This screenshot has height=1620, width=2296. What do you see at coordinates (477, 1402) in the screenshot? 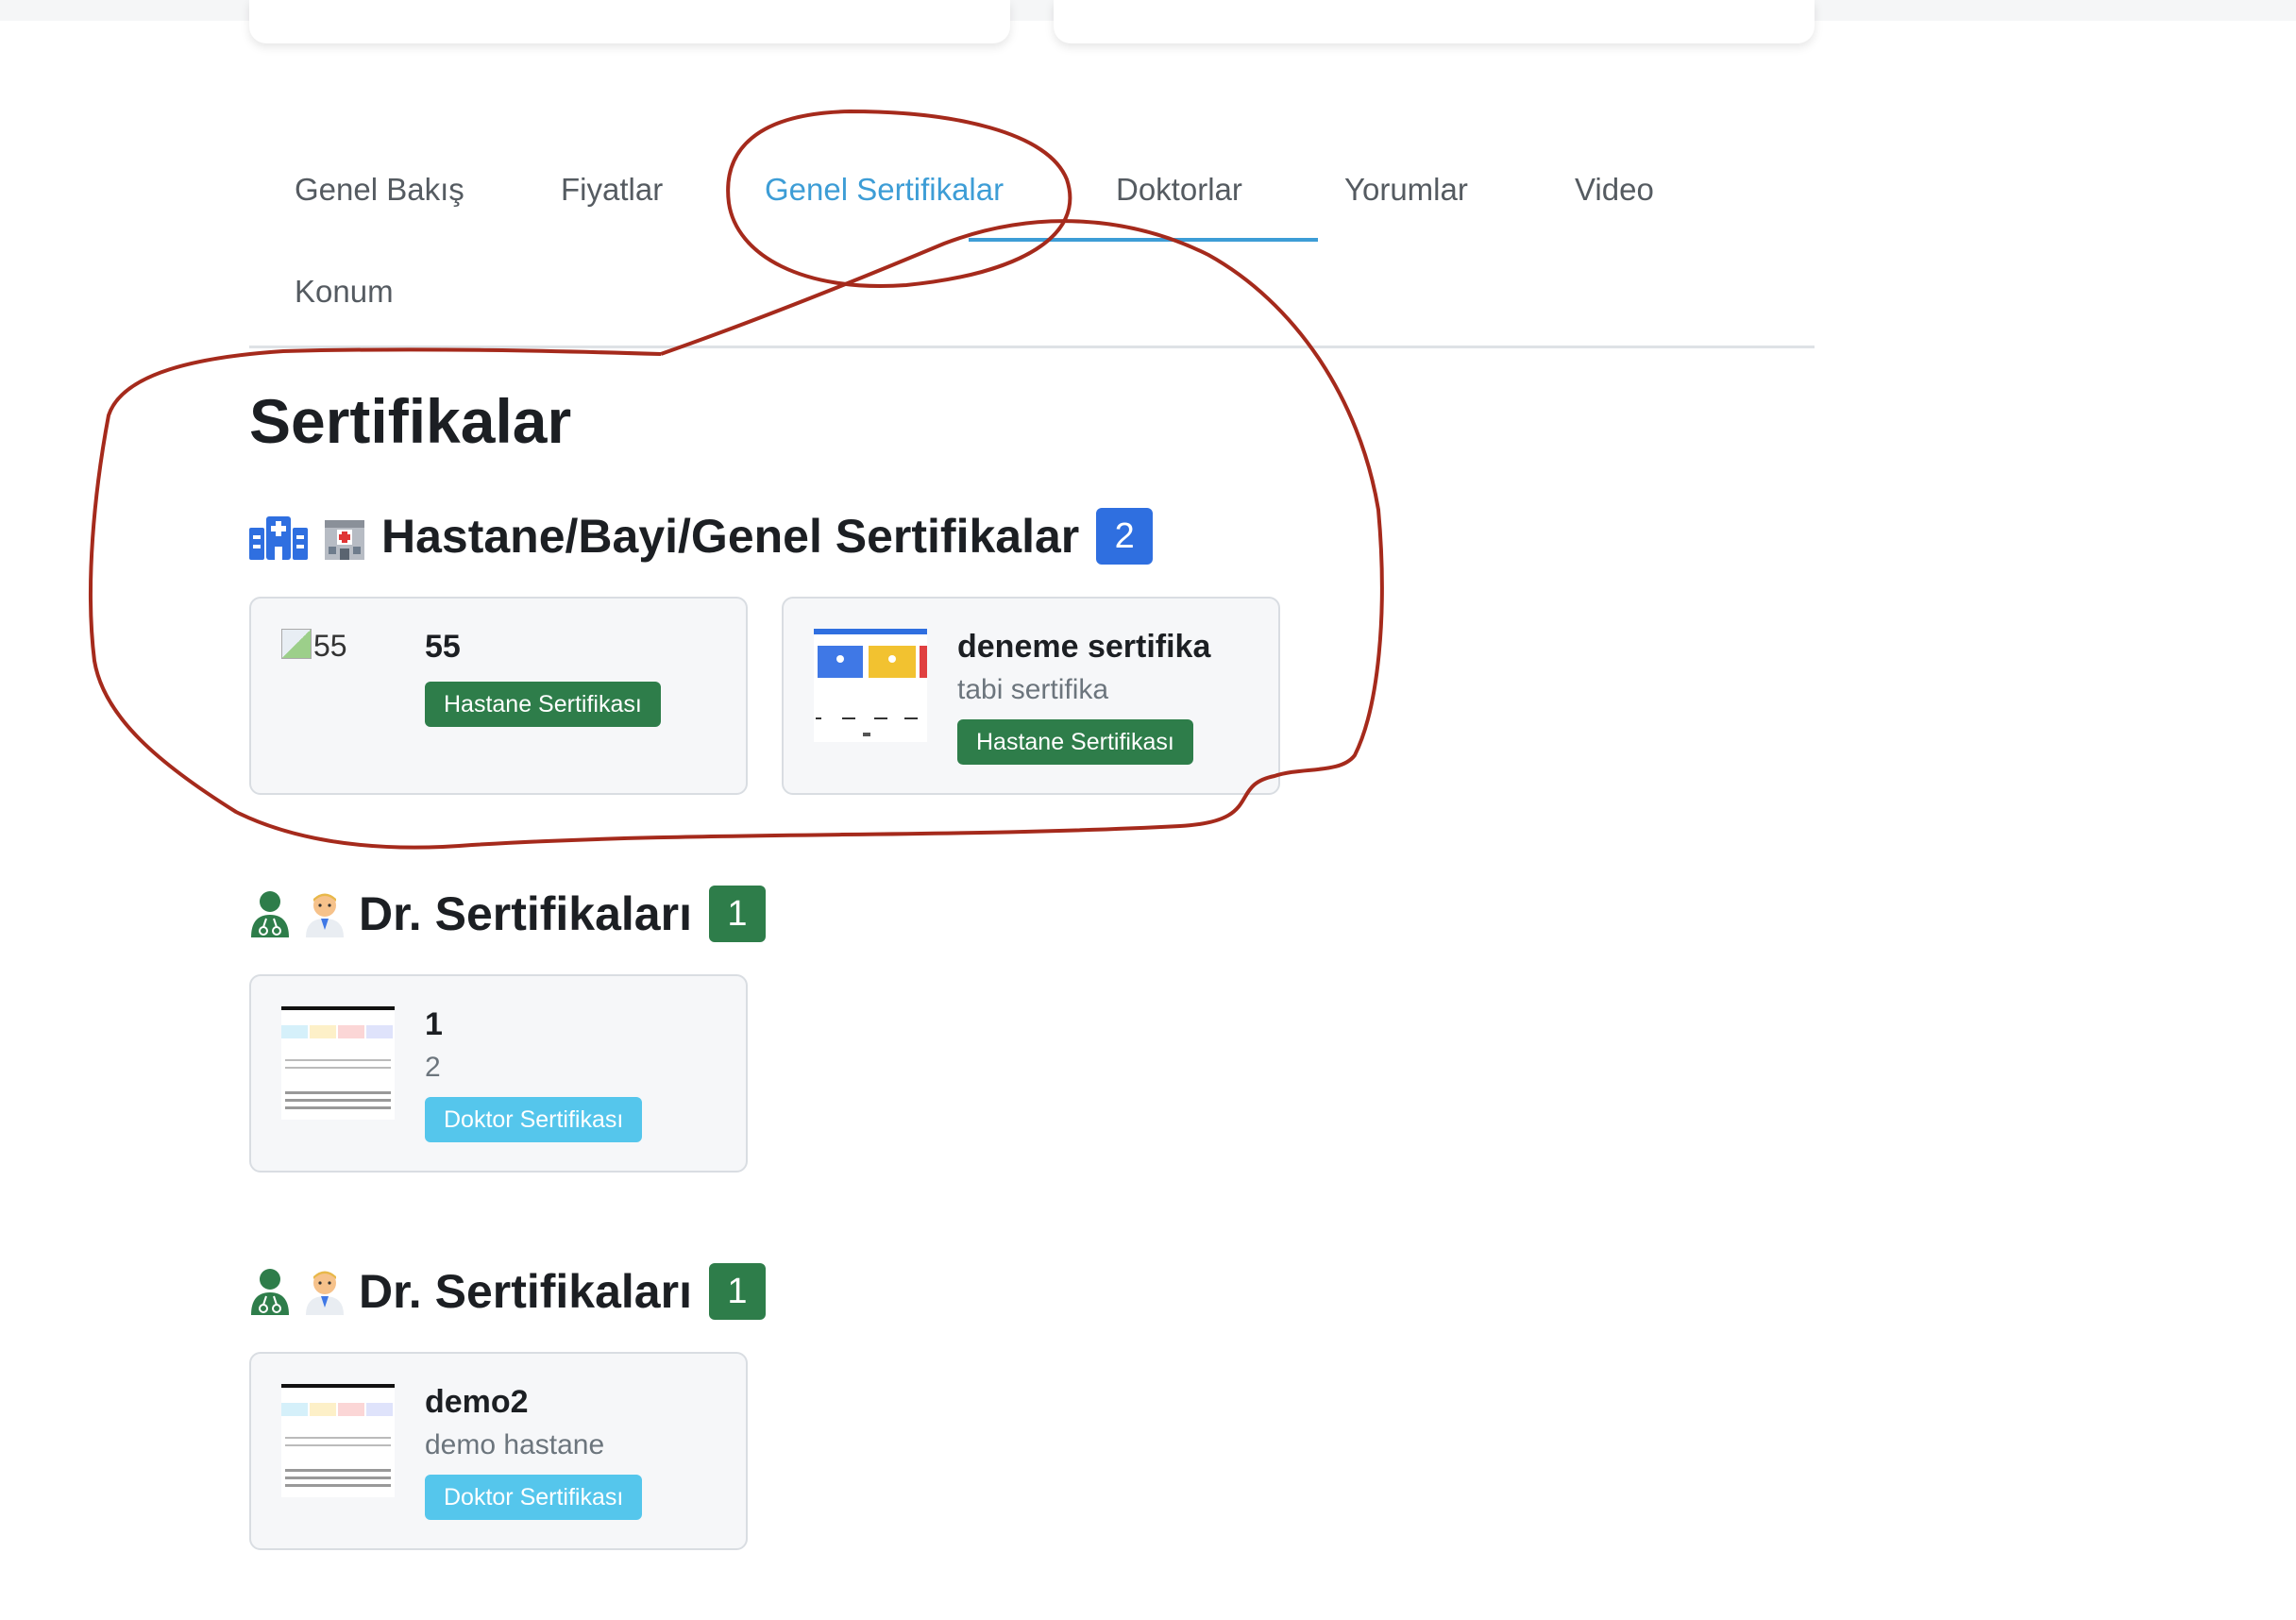
I see `certificate-name: demo2` at bounding box center [477, 1402].